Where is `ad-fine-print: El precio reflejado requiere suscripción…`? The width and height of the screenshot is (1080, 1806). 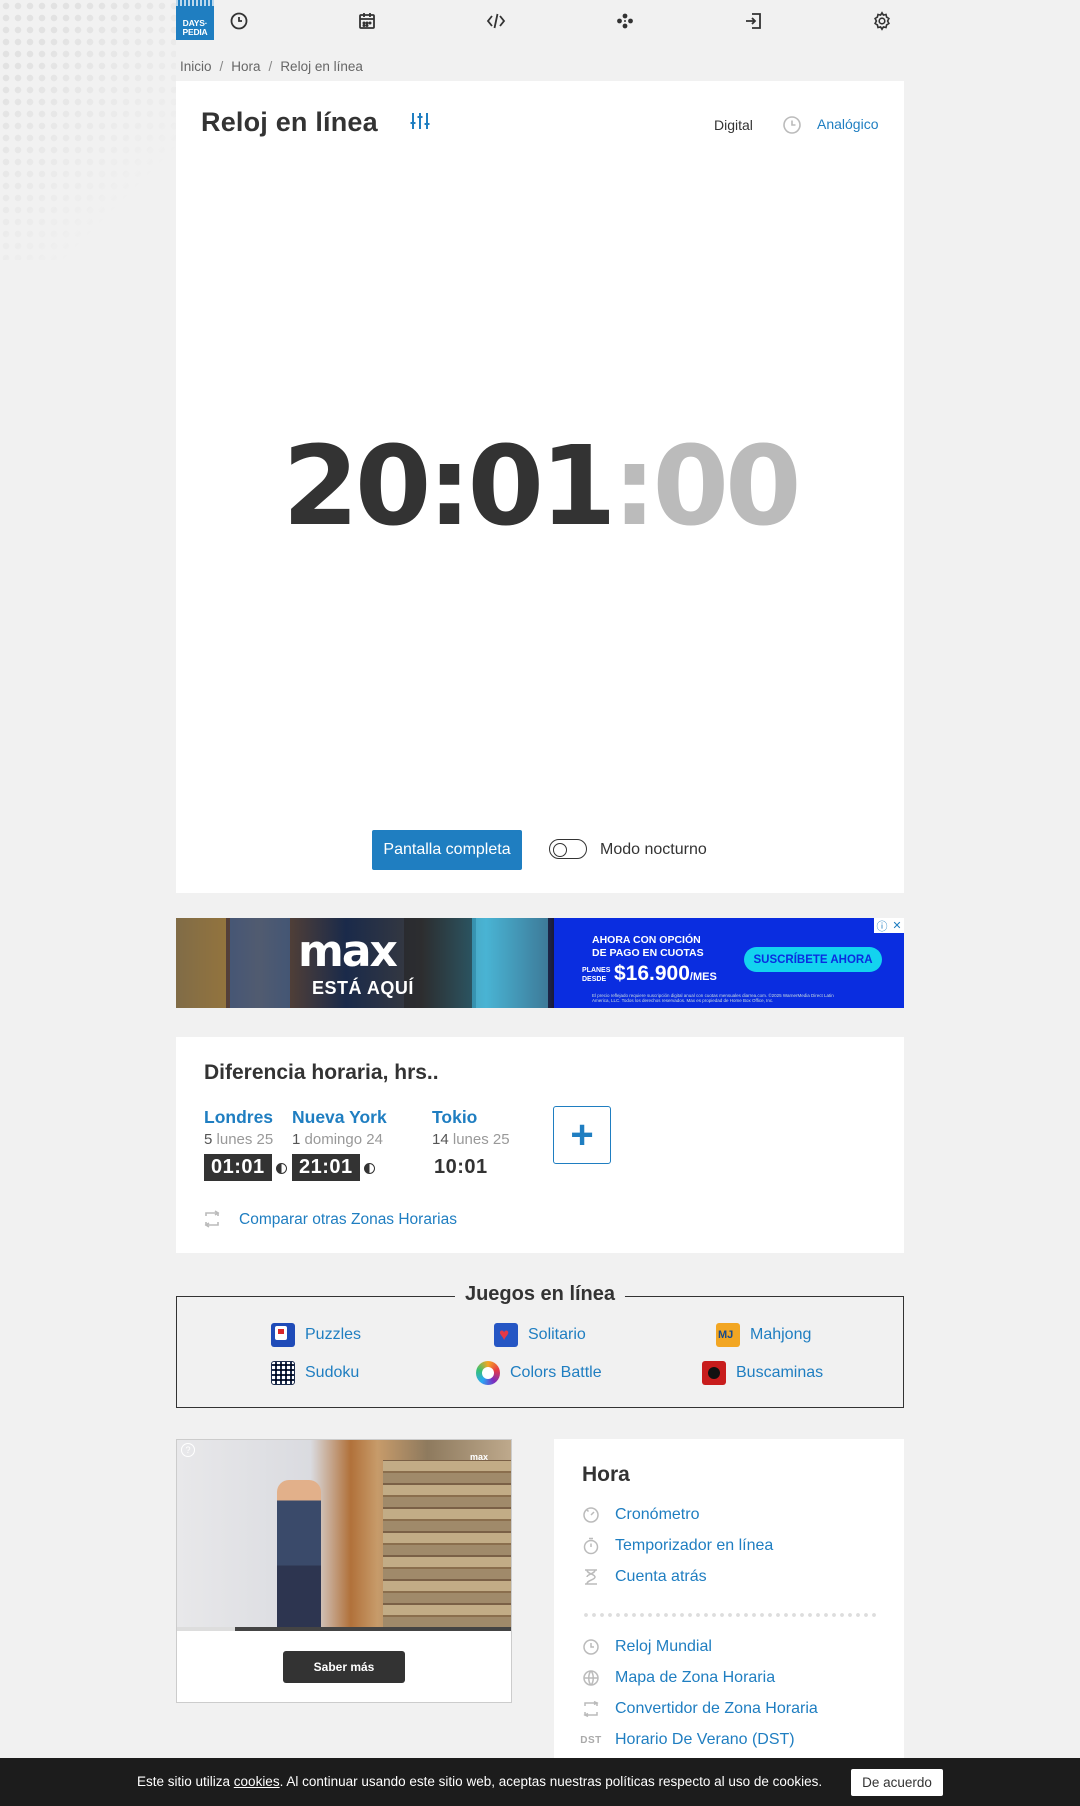
ad-fine-print: El precio reflejado requiere suscripción… is located at coordinates (713, 998).